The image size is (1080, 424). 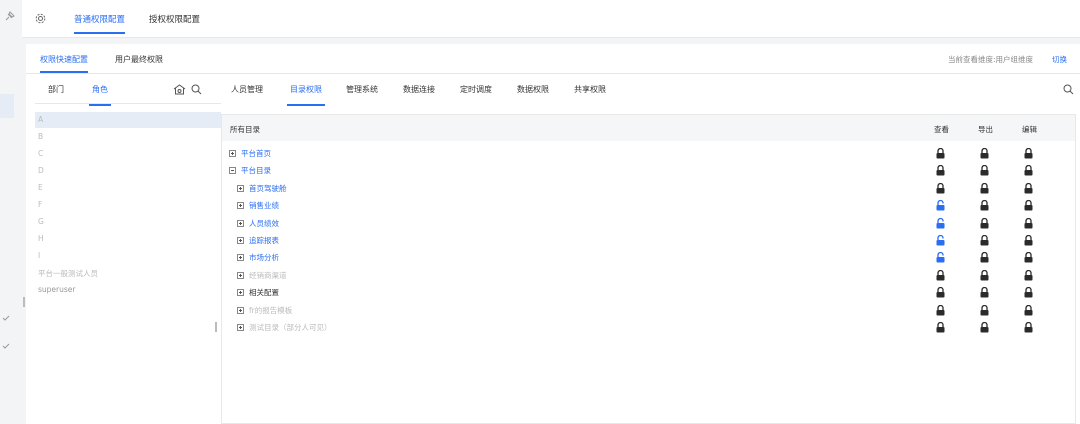 I want to click on role-list-item: 平台一般测试人员, so click(x=68, y=273).